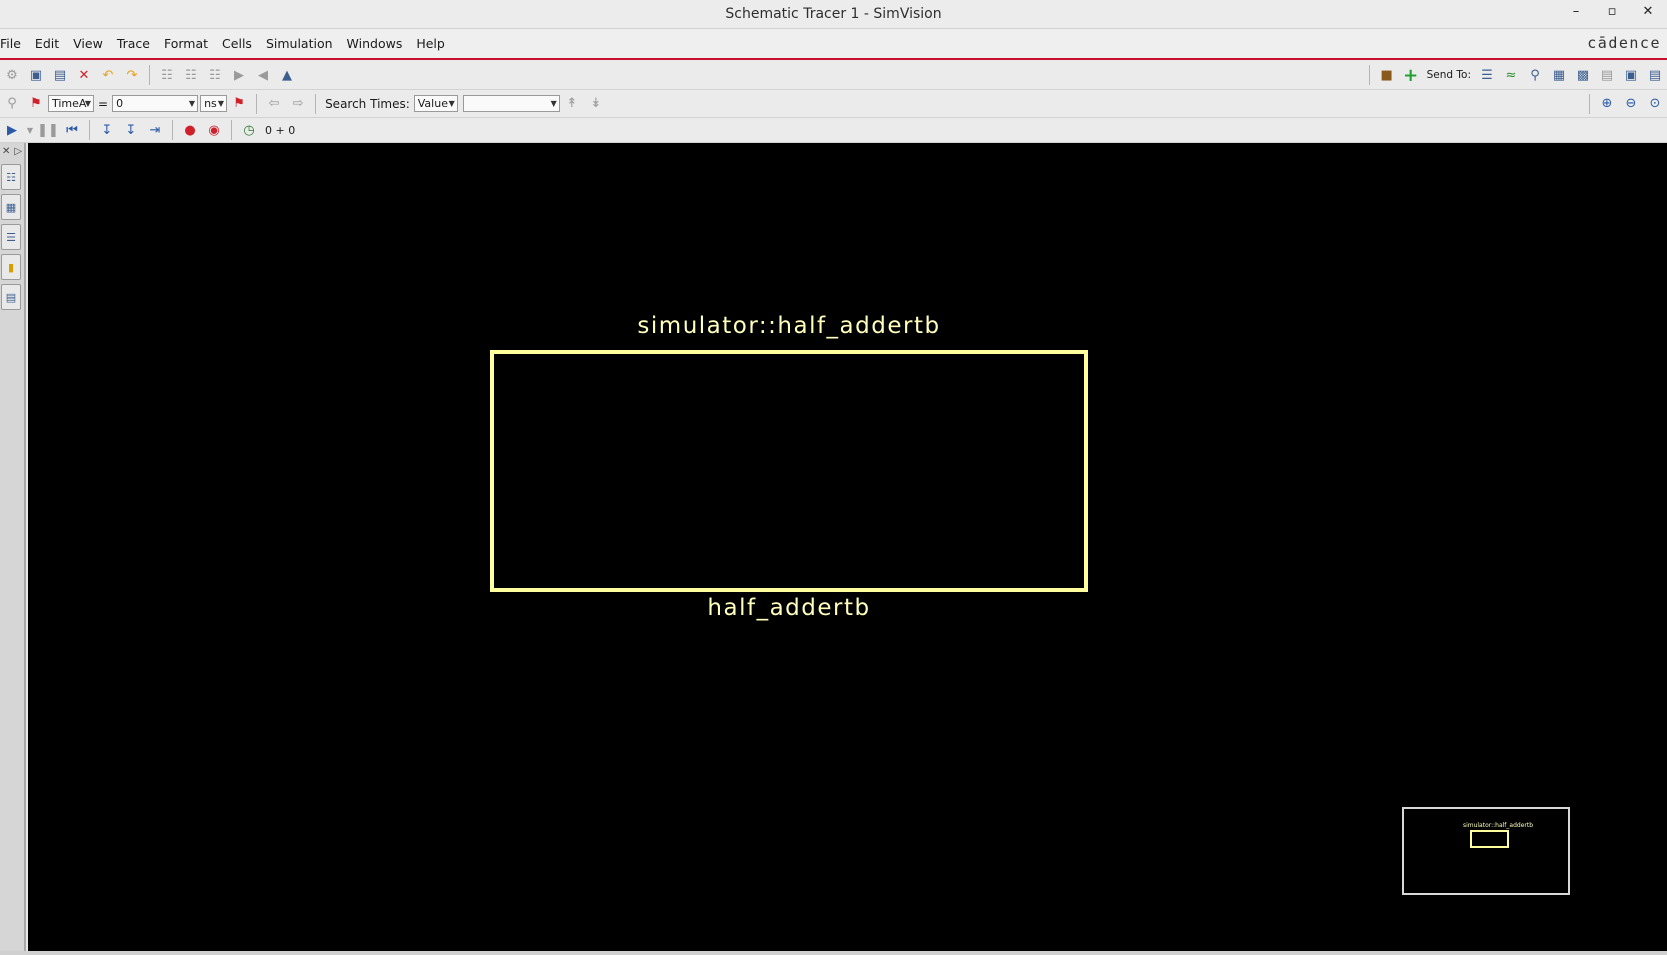 The width and height of the screenshot is (1667, 955). I want to click on search-backward-icon: ↟, so click(572, 104).